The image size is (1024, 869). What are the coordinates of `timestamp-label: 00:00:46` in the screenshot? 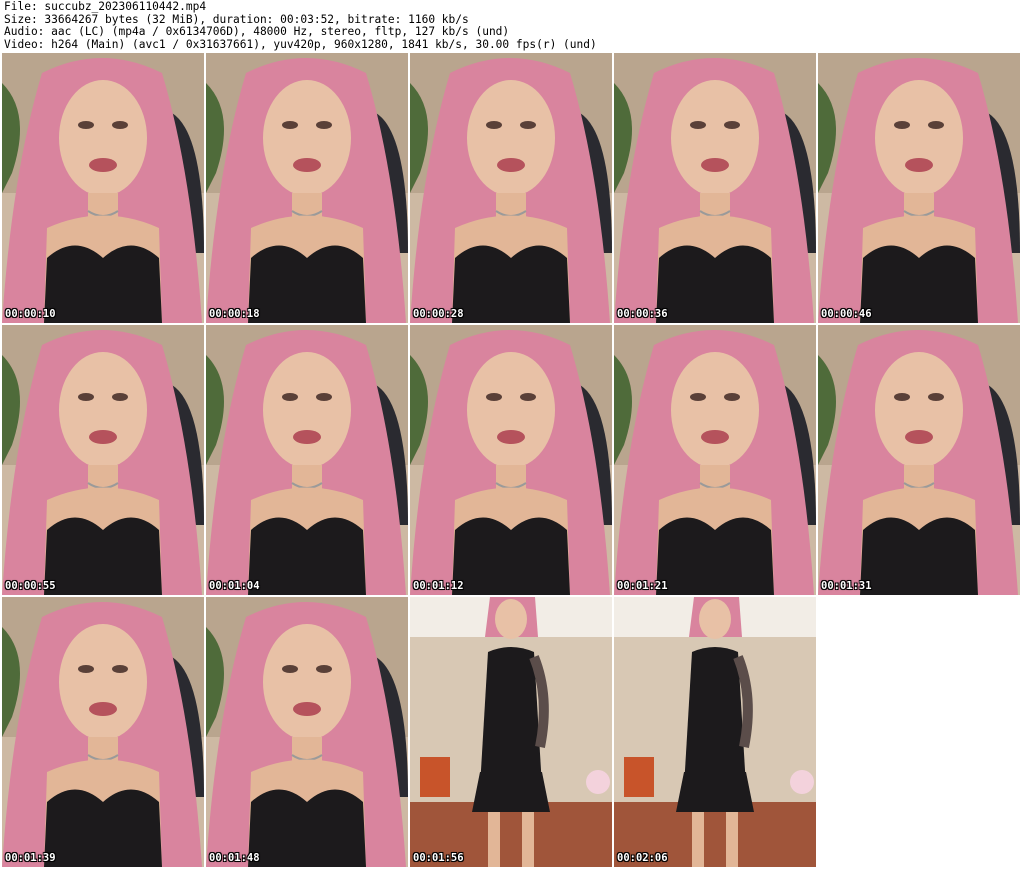 It's located at (846, 314).